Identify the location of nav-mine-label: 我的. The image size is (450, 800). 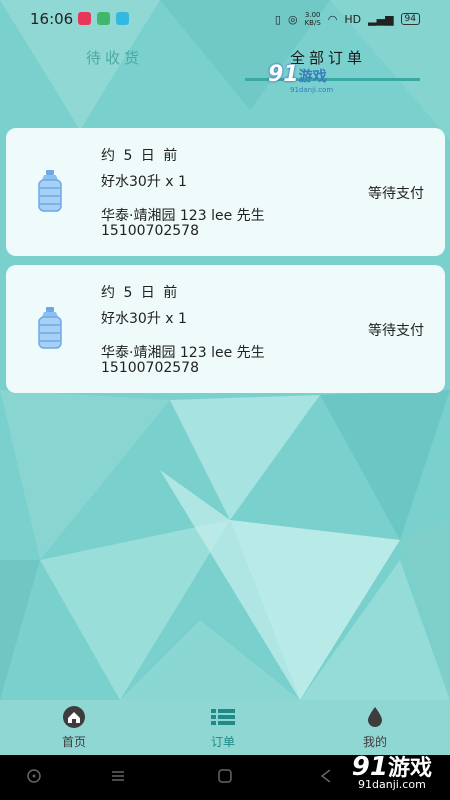
(374, 742).